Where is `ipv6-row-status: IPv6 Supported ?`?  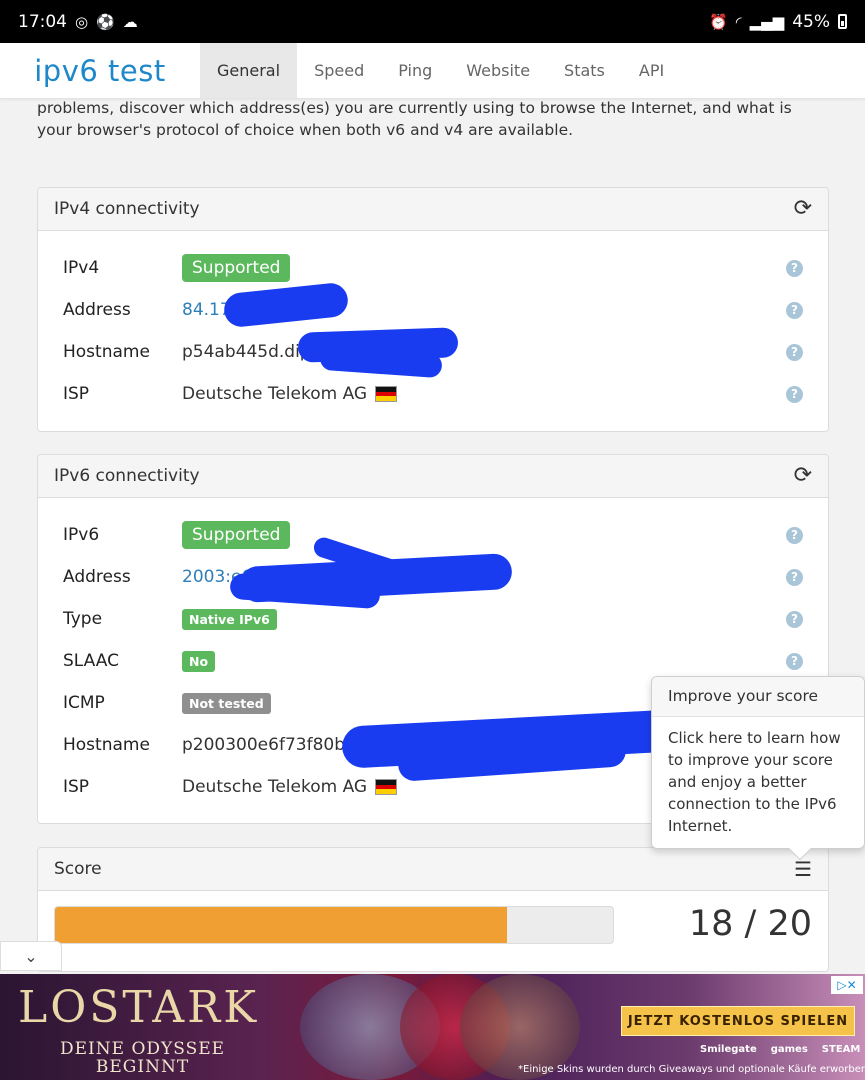
ipv6-row-status: IPv6 Supported ? is located at coordinates (433, 535).